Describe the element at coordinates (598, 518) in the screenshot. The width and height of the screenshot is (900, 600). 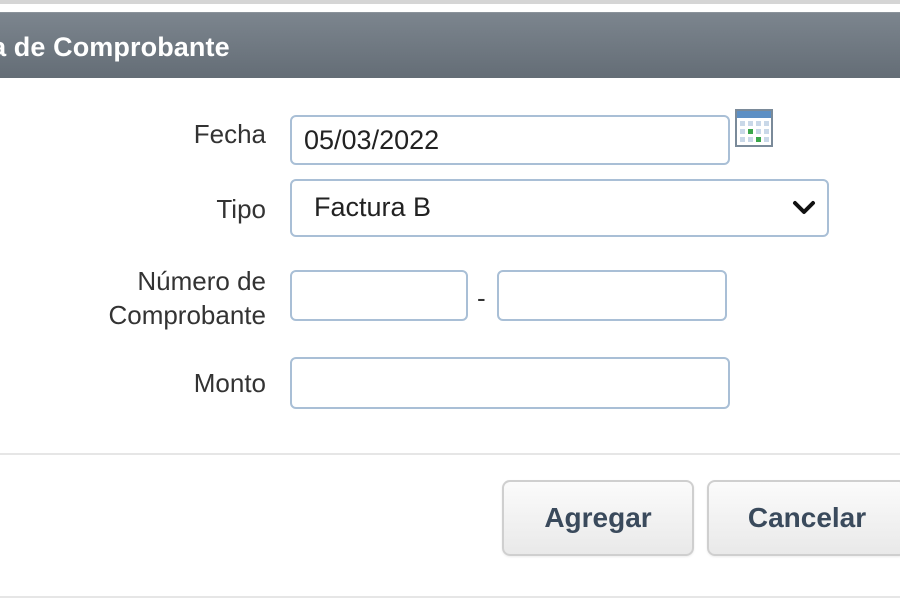
I see `agregar-button: Agregar` at that location.